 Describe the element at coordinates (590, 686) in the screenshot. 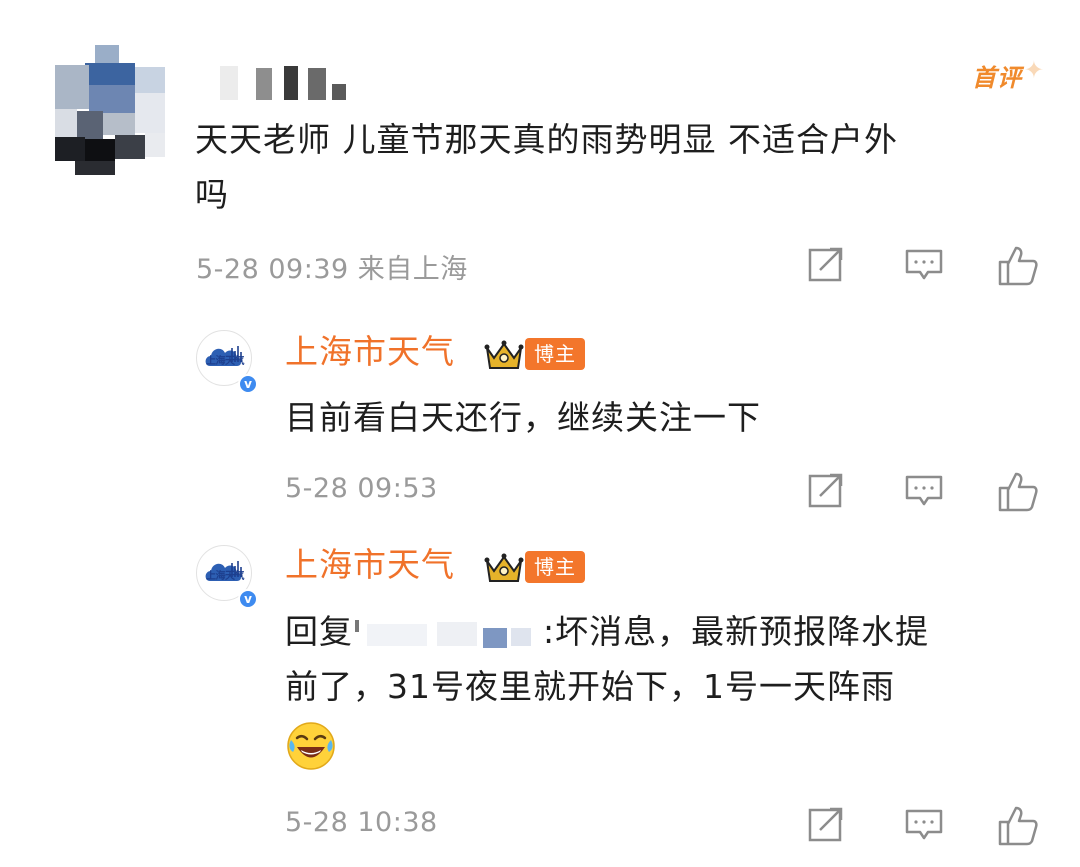

I see `reply-text-line: 前了，31号夜里就开始下，1号一天阵雨` at that location.